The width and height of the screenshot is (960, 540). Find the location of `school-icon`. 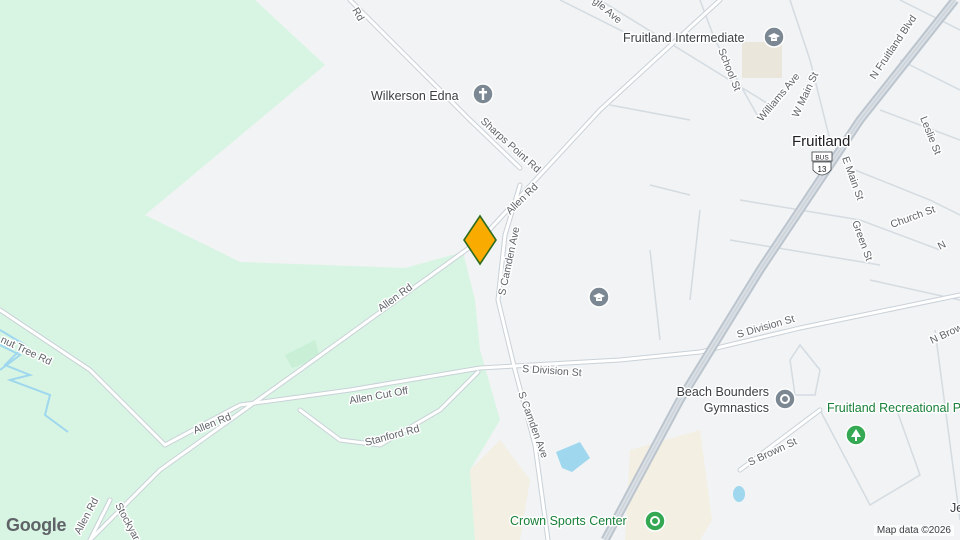

school-icon is located at coordinates (774, 37).